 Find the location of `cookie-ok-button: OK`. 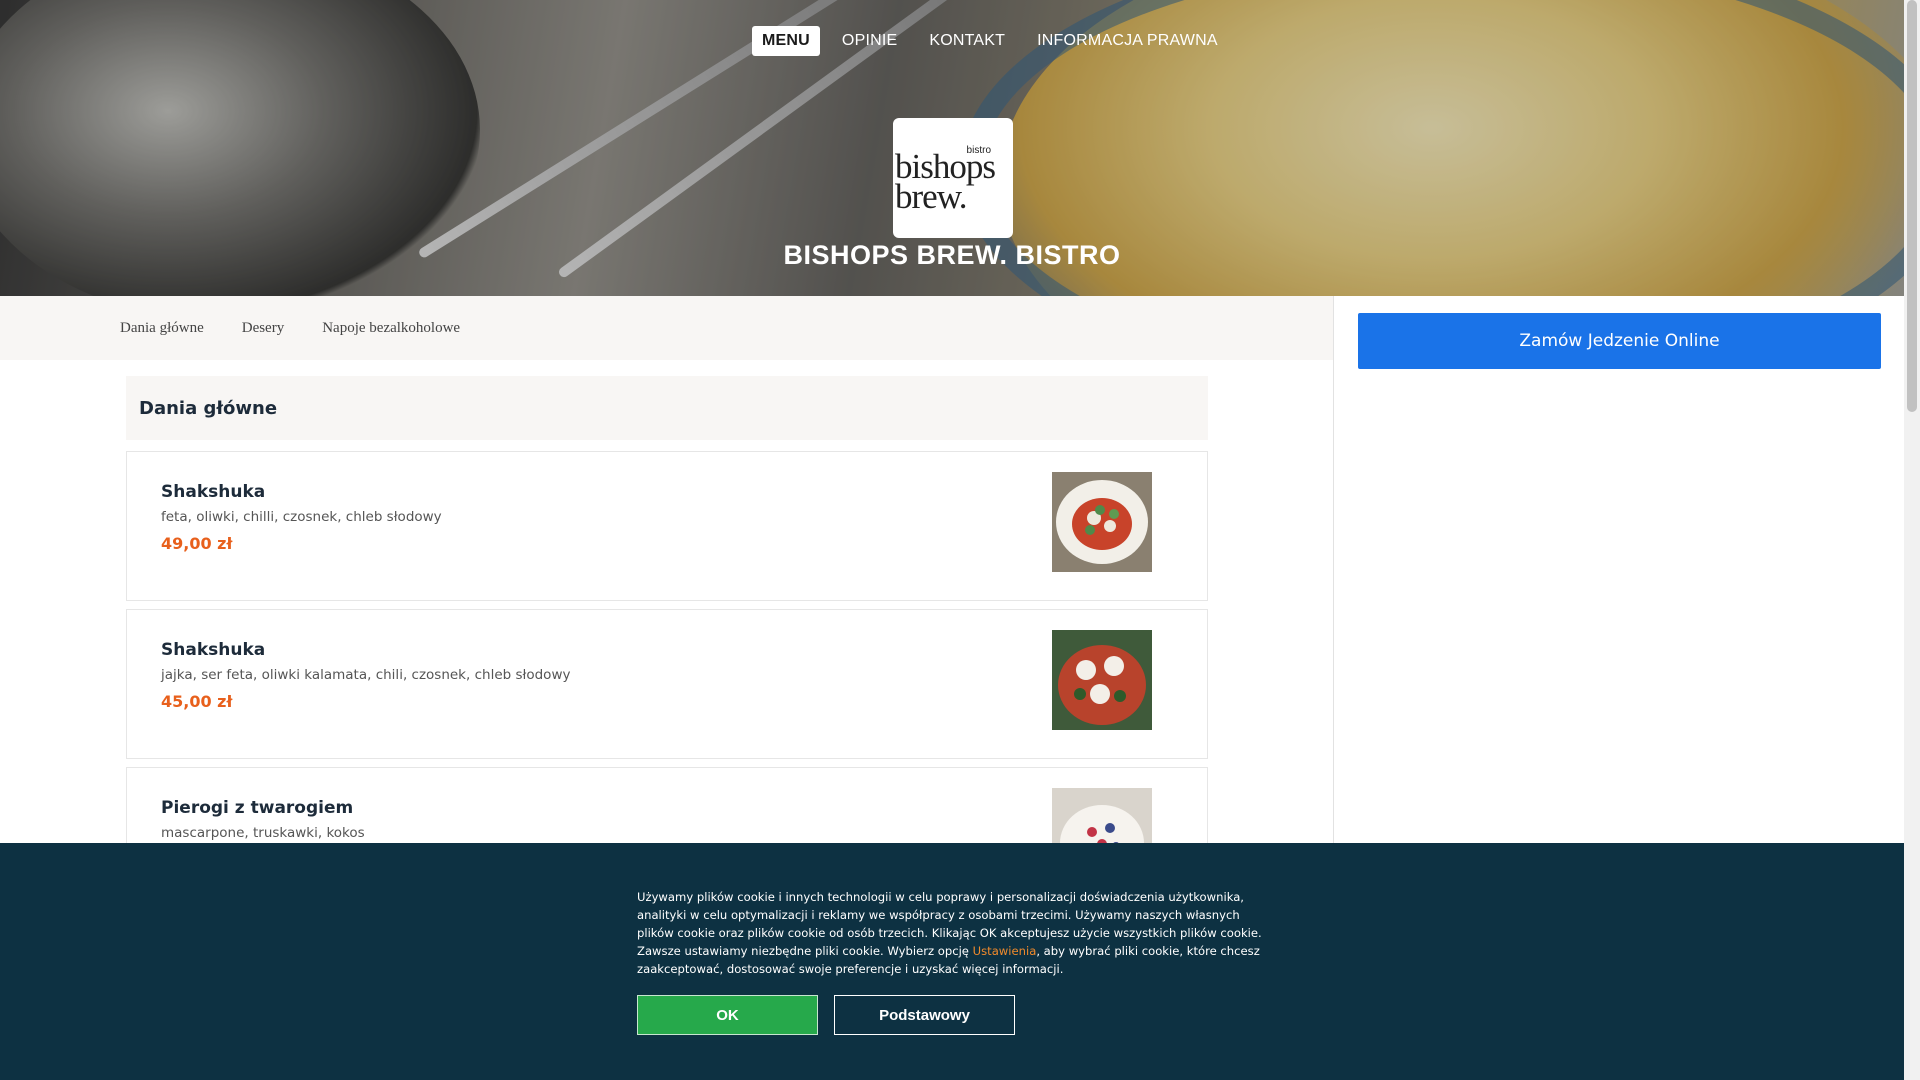

cookie-ok-button: OK is located at coordinates (727, 1015).